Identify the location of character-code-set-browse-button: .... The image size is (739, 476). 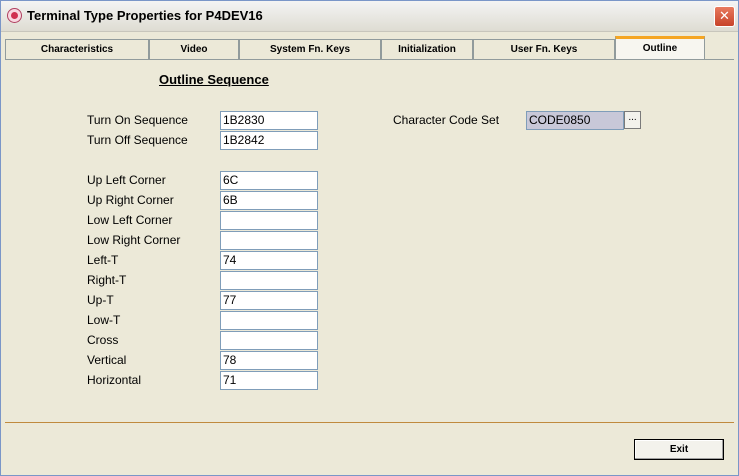
(632, 120).